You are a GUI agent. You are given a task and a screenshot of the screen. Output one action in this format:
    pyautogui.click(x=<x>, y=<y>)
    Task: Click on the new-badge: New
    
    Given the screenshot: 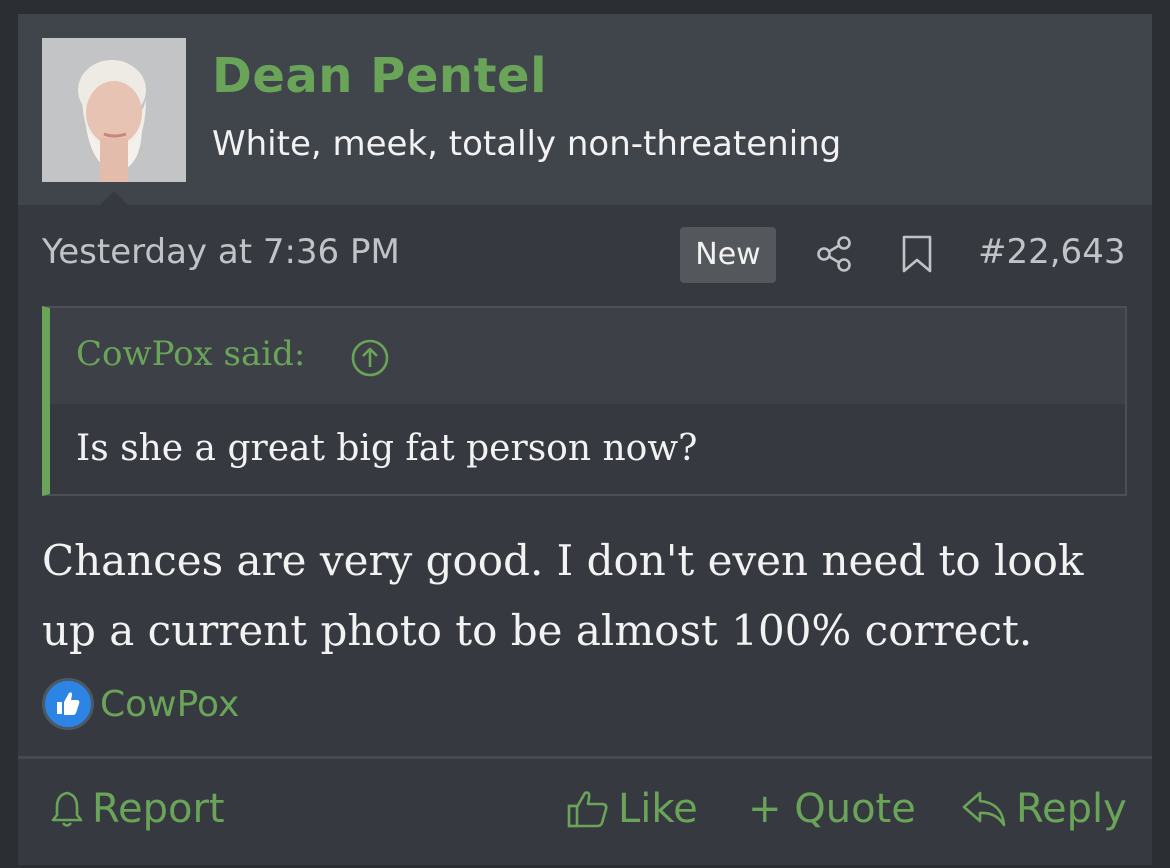 What is the action you would take?
    pyautogui.click(x=728, y=255)
    